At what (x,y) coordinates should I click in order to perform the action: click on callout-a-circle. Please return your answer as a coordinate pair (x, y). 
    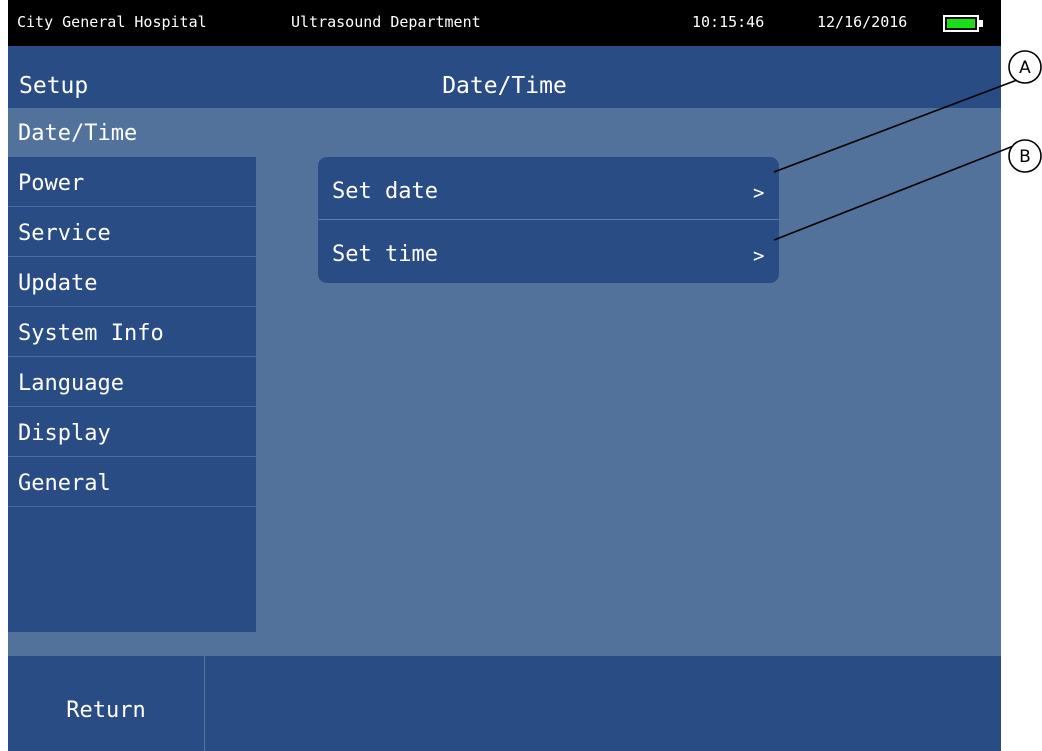
    Looking at the image, I should click on (1025, 67).